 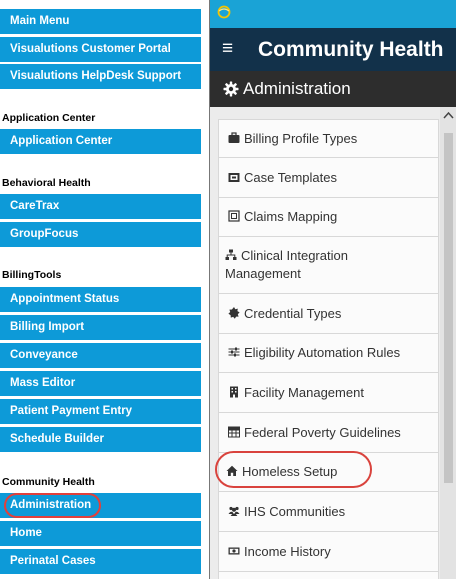 What do you see at coordinates (322, 432) in the screenshot?
I see `menu-item-label: Federal Poverty Guidelines` at bounding box center [322, 432].